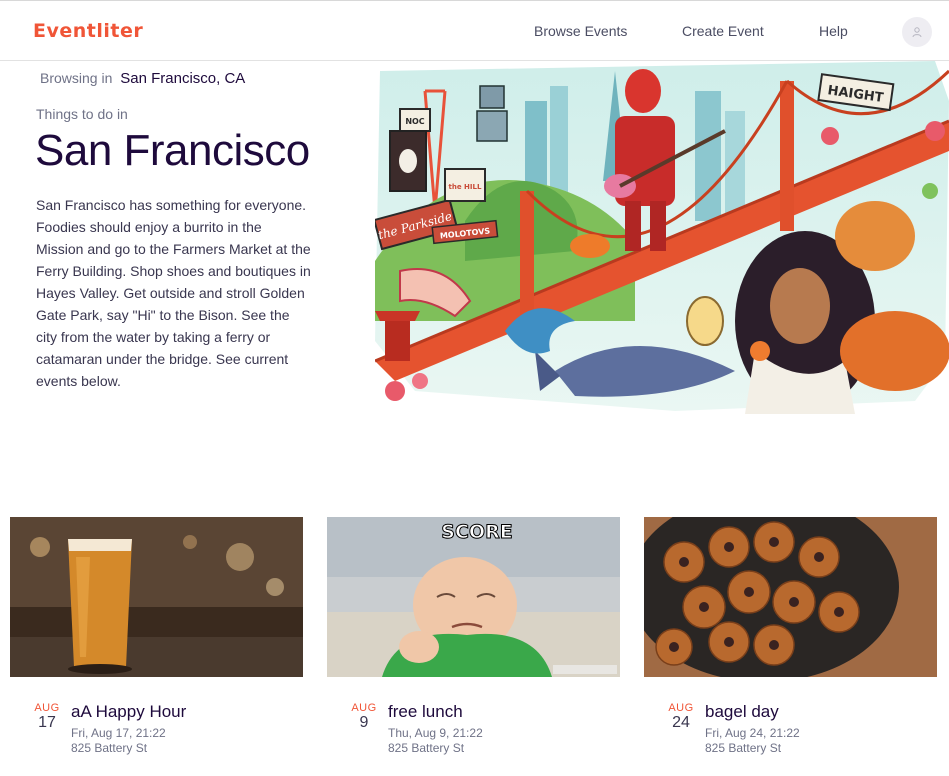  Describe the element at coordinates (752, 733) in the screenshot. I see `event-time: Fri, Aug 24, 21:22` at that location.